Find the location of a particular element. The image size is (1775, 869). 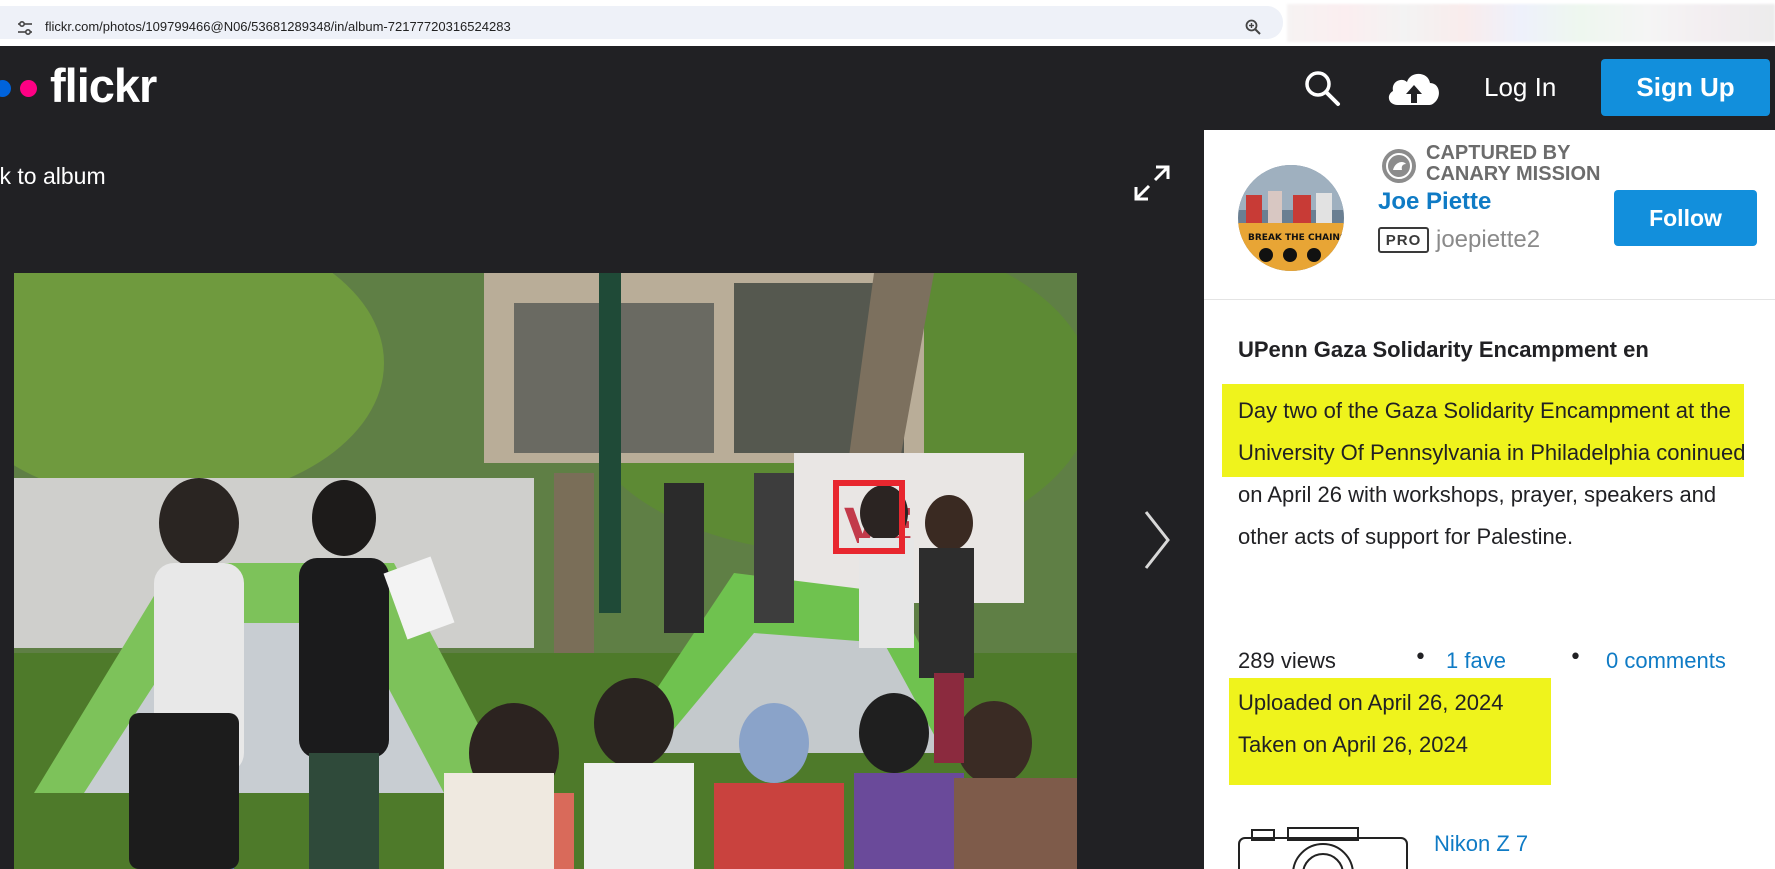

author-username: joepiette2 is located at coordinates (1488, 240).